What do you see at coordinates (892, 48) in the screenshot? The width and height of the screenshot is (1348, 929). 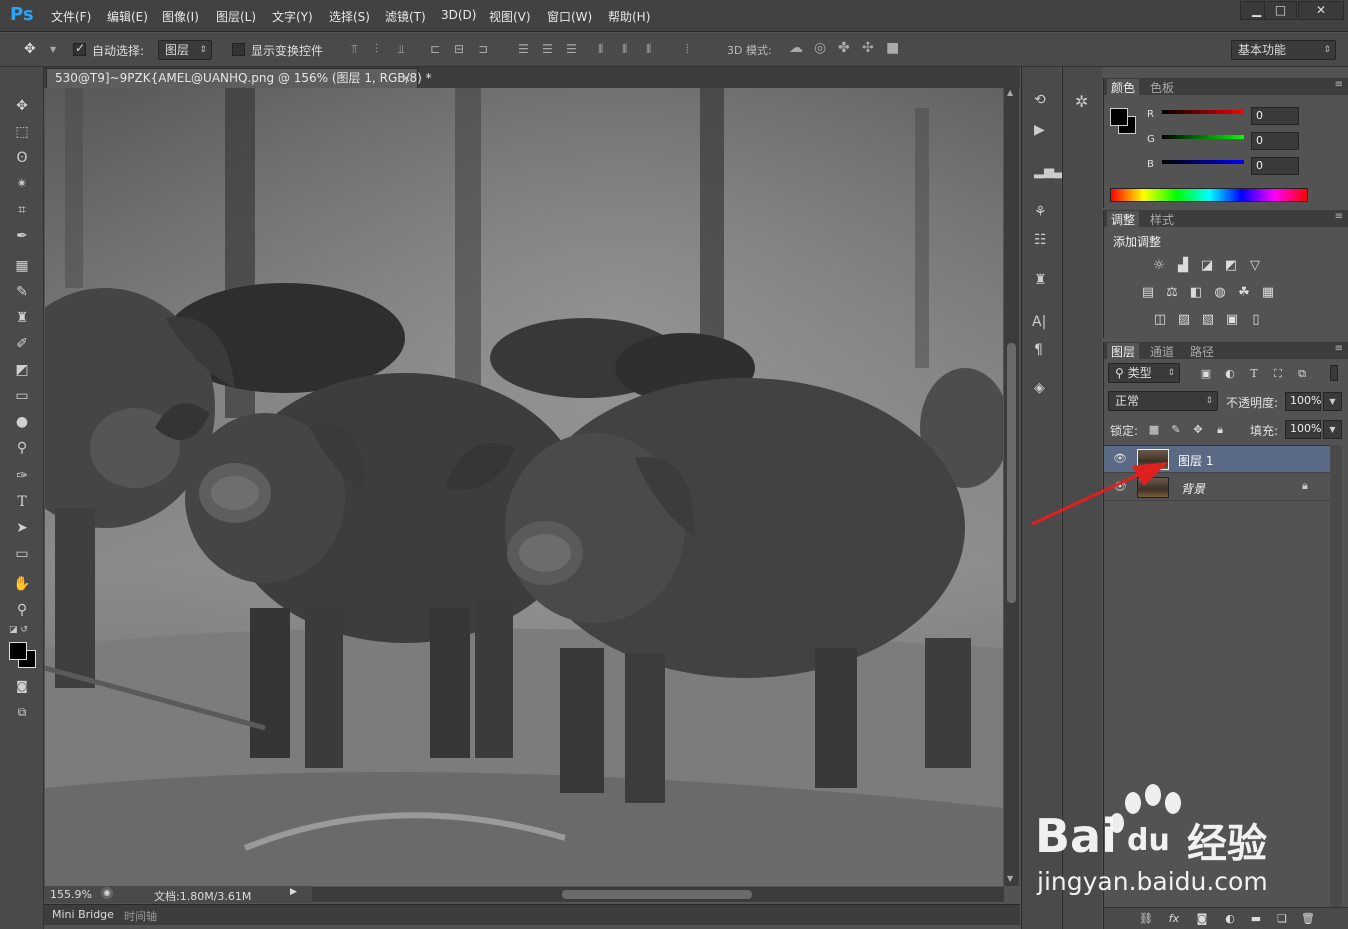 I see `3d-scale-icon: ■` at bounding box center [892, 48].